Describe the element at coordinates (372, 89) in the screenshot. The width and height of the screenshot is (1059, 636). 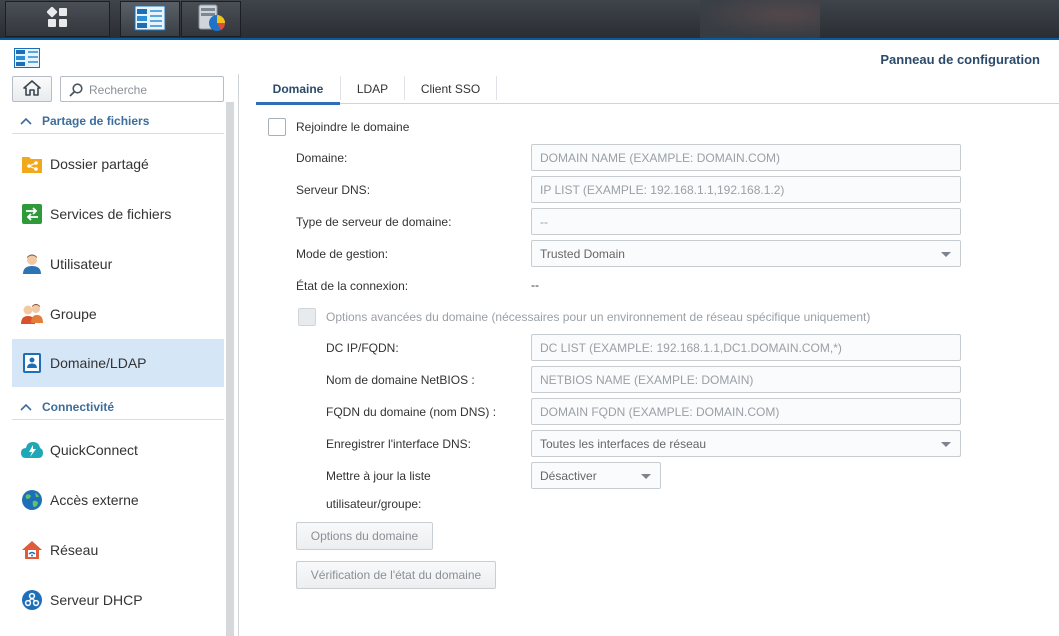
I see `tab-ldap: LDAP` at that location.